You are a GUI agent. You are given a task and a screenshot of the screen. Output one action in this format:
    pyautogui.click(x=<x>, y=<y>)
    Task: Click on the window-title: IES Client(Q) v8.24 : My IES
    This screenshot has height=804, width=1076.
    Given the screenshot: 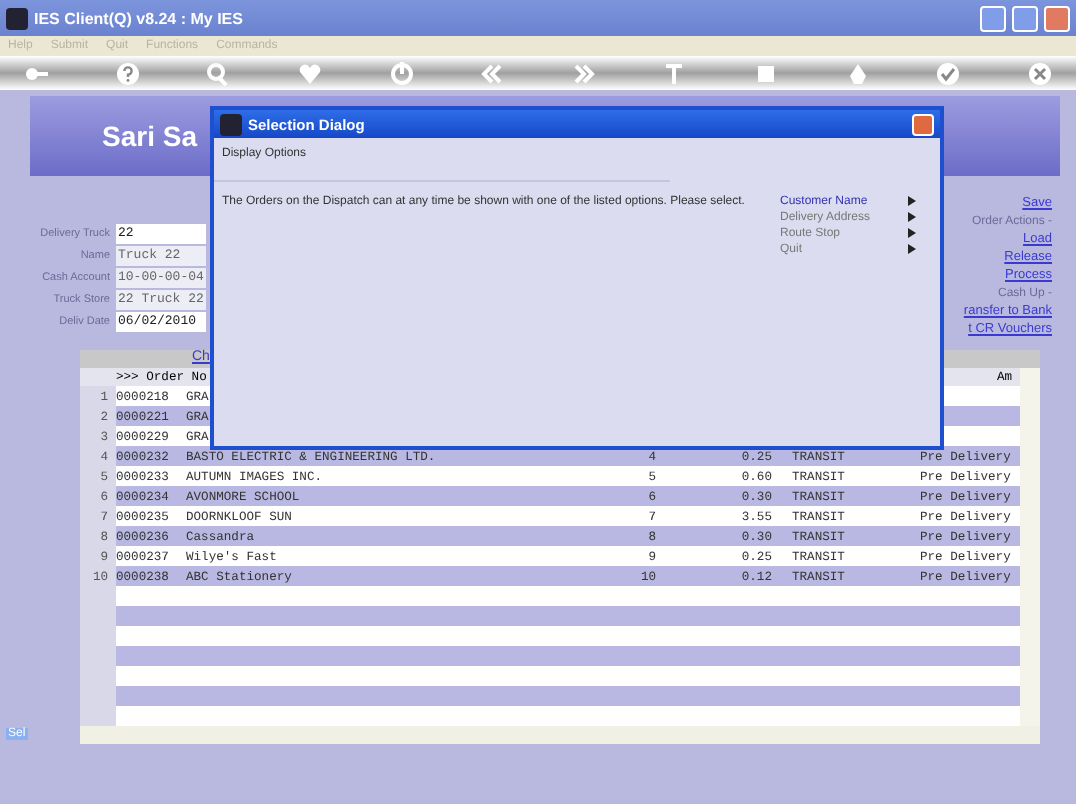 What is the action you would take?
    pyautogui.click(x=139, y=18)
    